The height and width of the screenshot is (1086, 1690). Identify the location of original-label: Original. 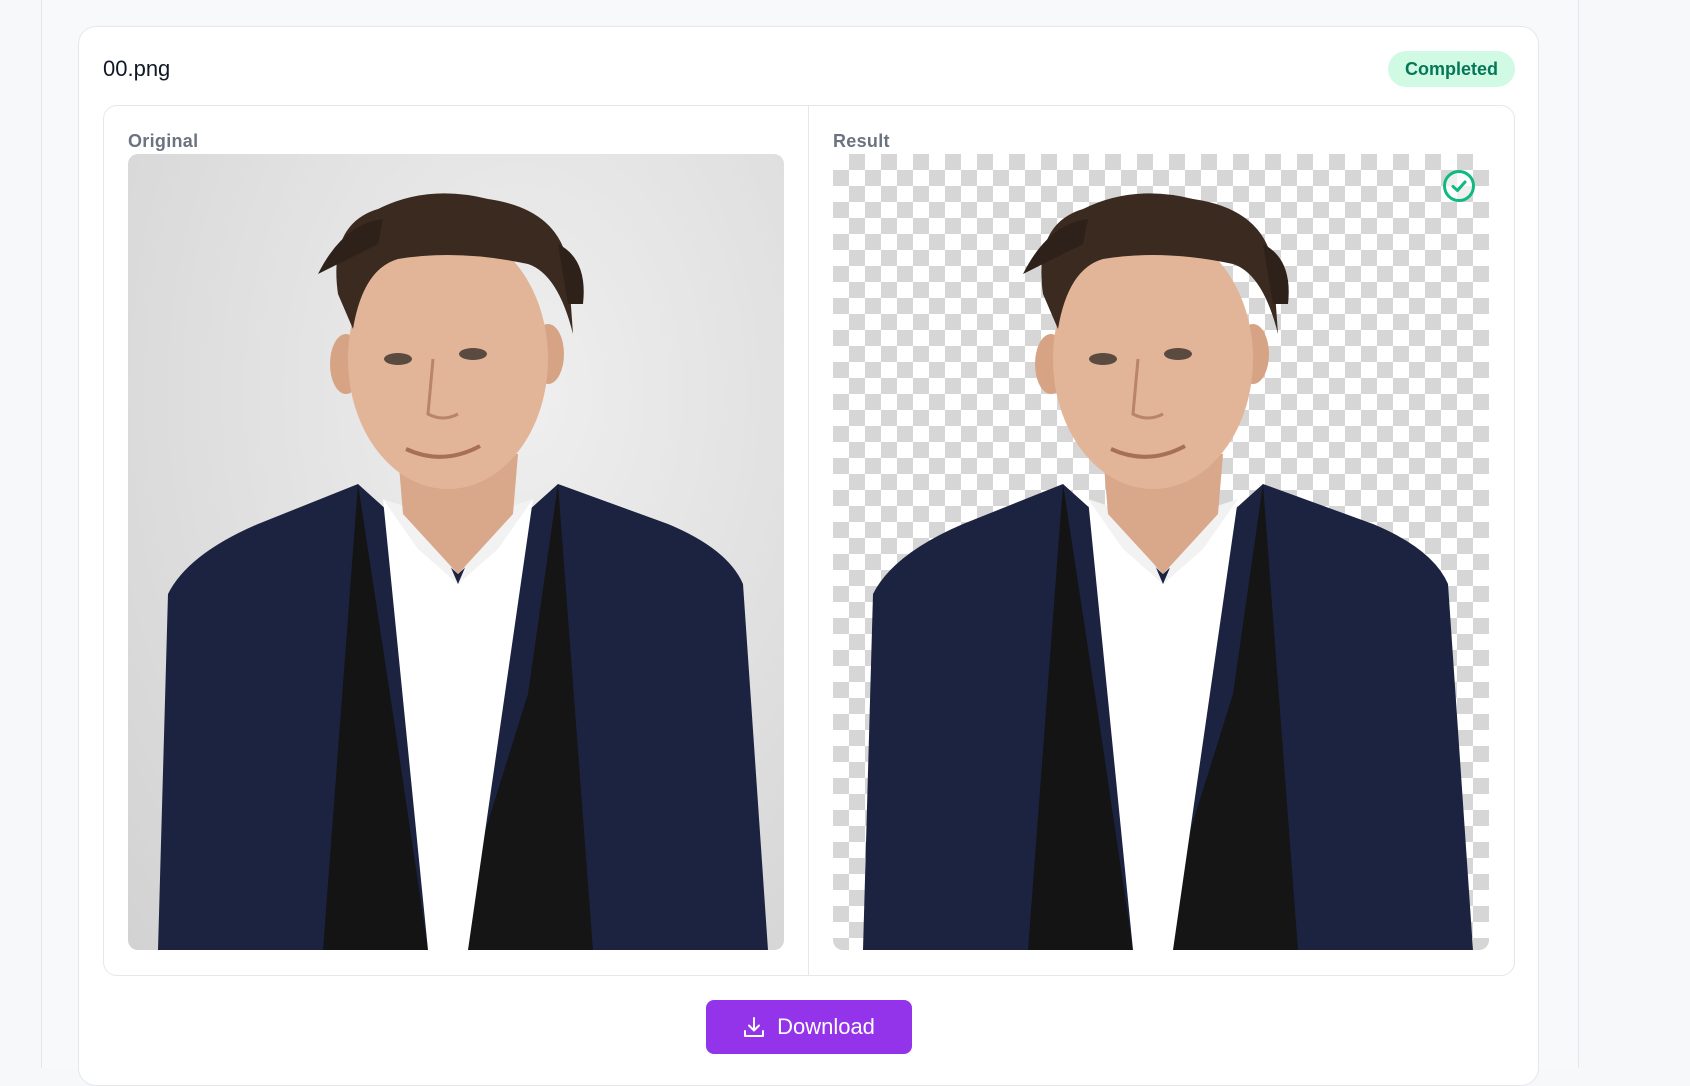
(163, 141).